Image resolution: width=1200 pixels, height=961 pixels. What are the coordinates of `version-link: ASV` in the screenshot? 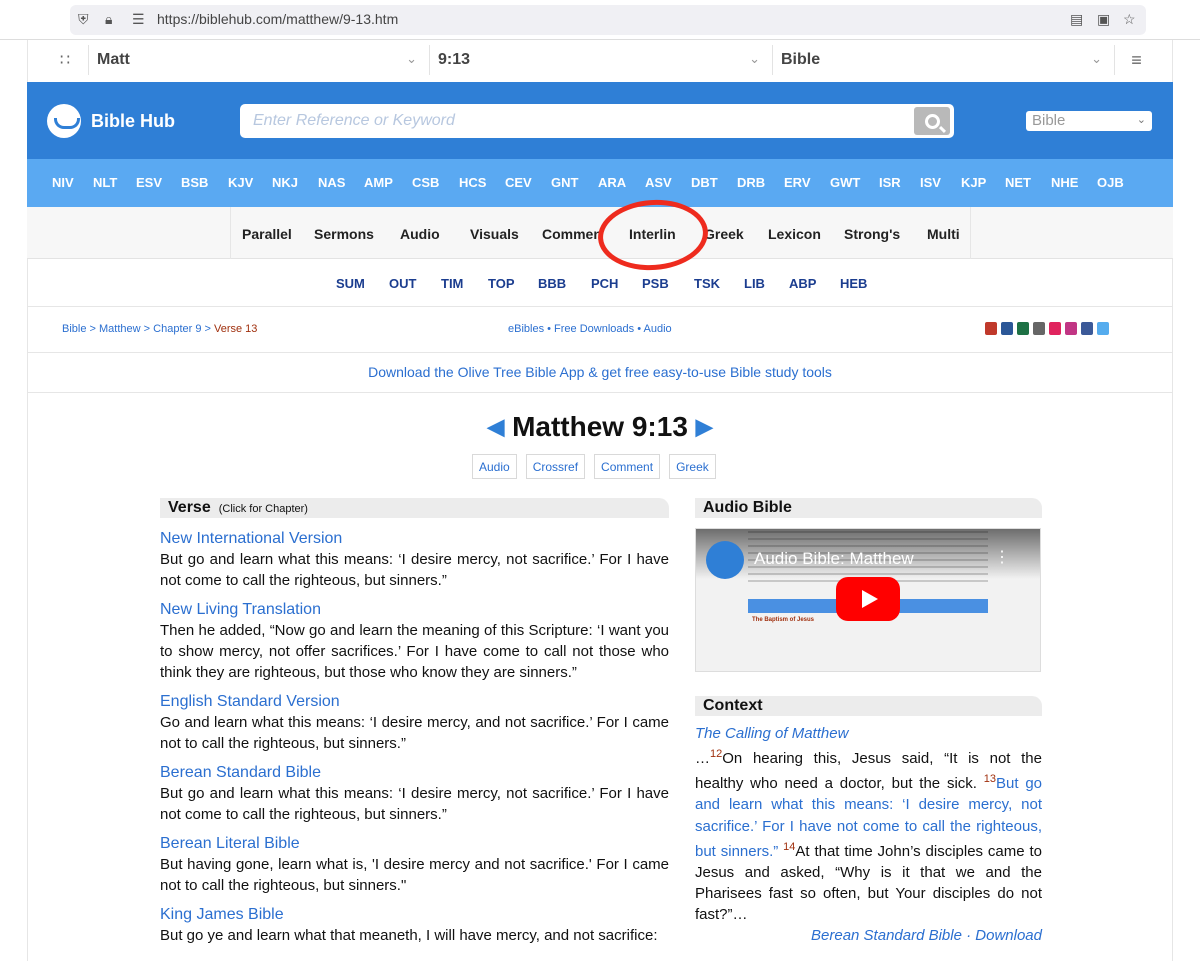 It's located at (658, 182).